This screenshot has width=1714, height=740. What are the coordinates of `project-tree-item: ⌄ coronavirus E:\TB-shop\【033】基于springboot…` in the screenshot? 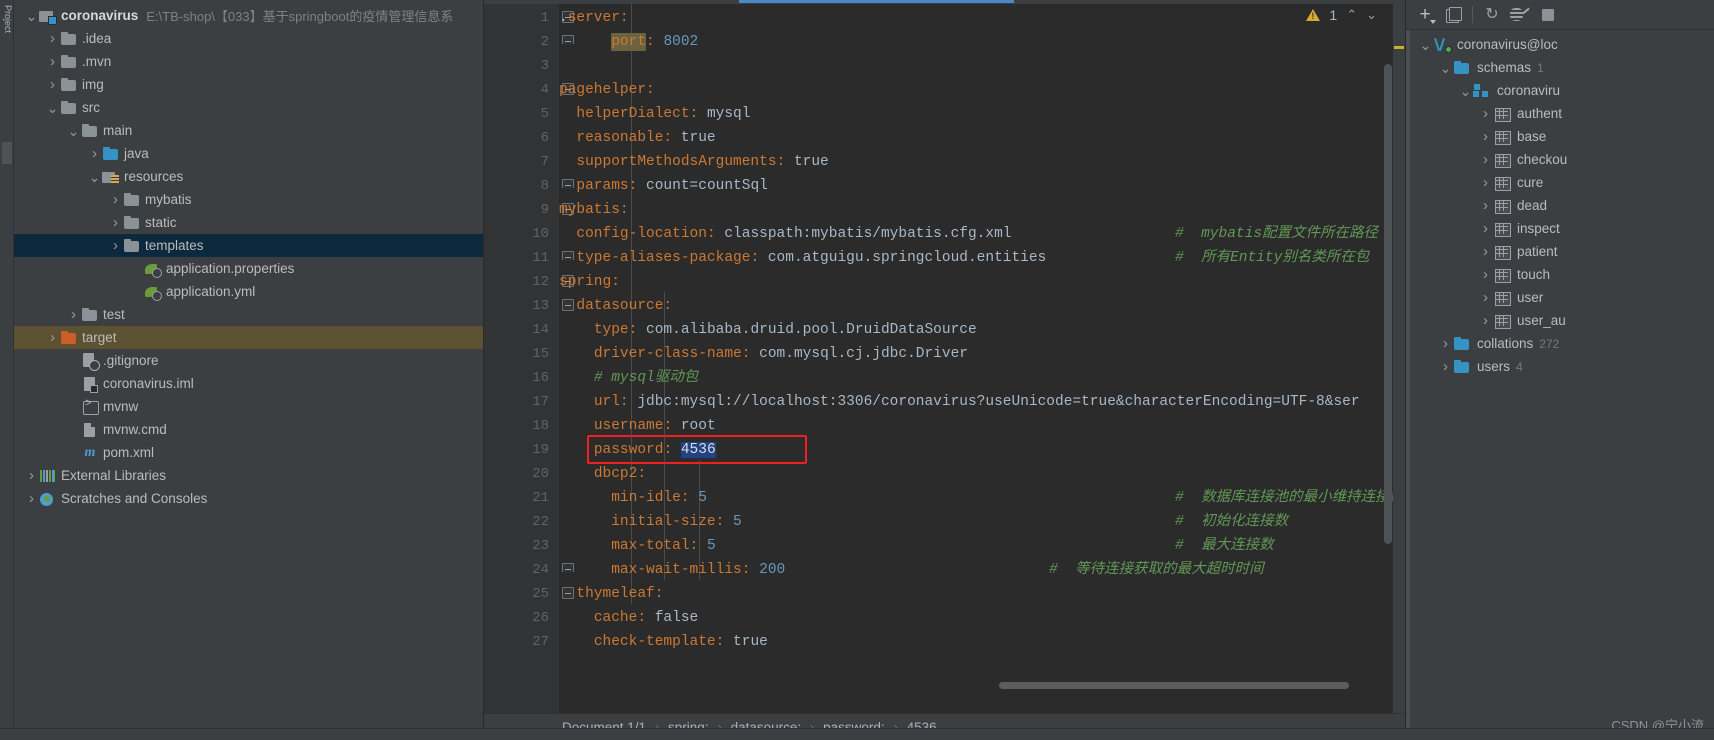 It's located at (248, 15).